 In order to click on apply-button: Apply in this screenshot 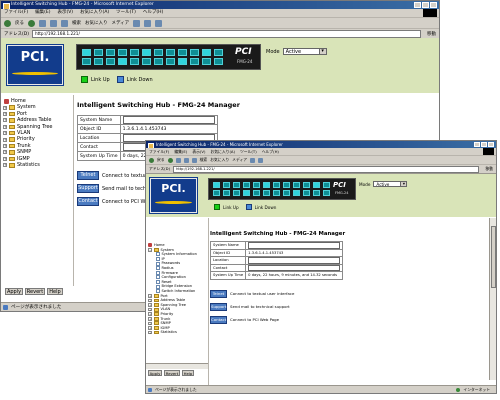, I will do `click(14, 291)`.